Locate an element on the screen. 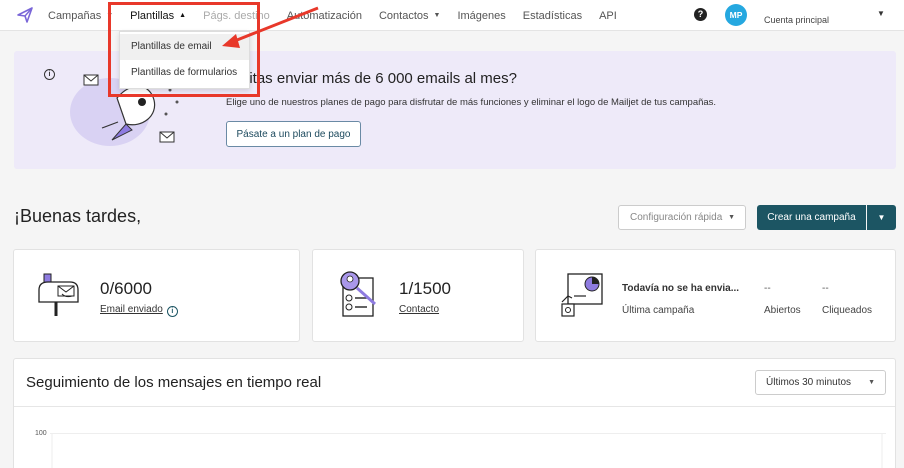 Image resolution: width=904 pixels, height=468 pixels. greeting-heading: ¡Buenas tardes, is located at coordinates (78, 216).